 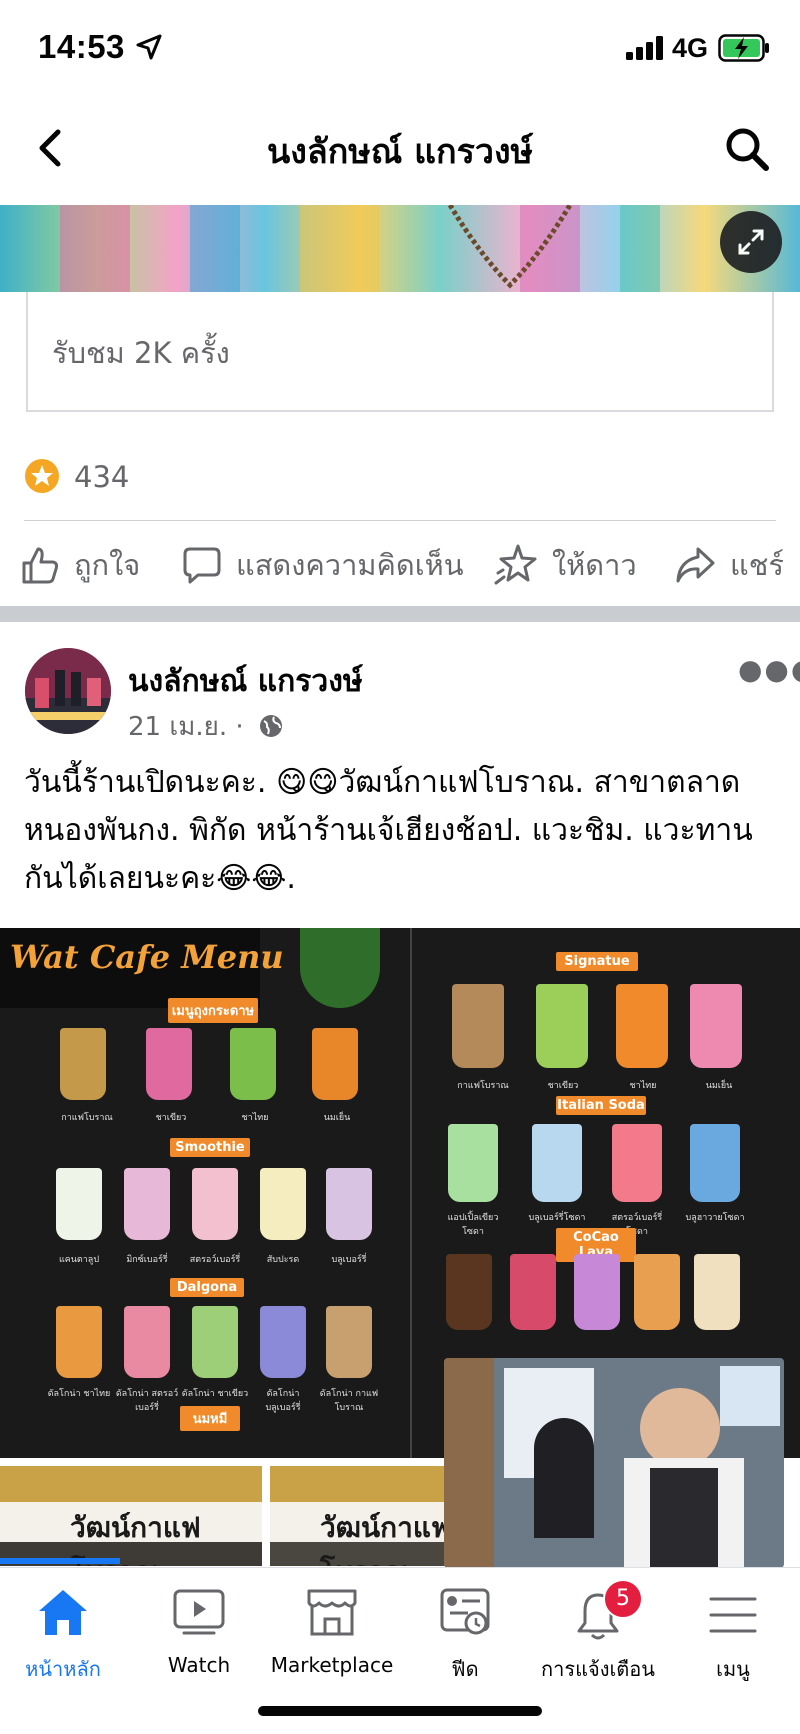 What do you see at coordinates (594, 565) in the screenshot?
I see `star-label: ให้ดาว` at bounding box center [594, 565].